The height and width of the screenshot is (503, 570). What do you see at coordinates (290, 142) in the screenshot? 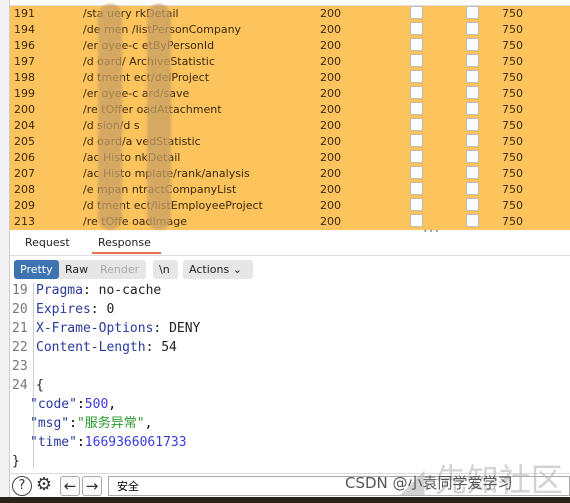
I see `table-row: 205 /d oard/a vedStatistic 200 750` at bounding box center [290, 142].